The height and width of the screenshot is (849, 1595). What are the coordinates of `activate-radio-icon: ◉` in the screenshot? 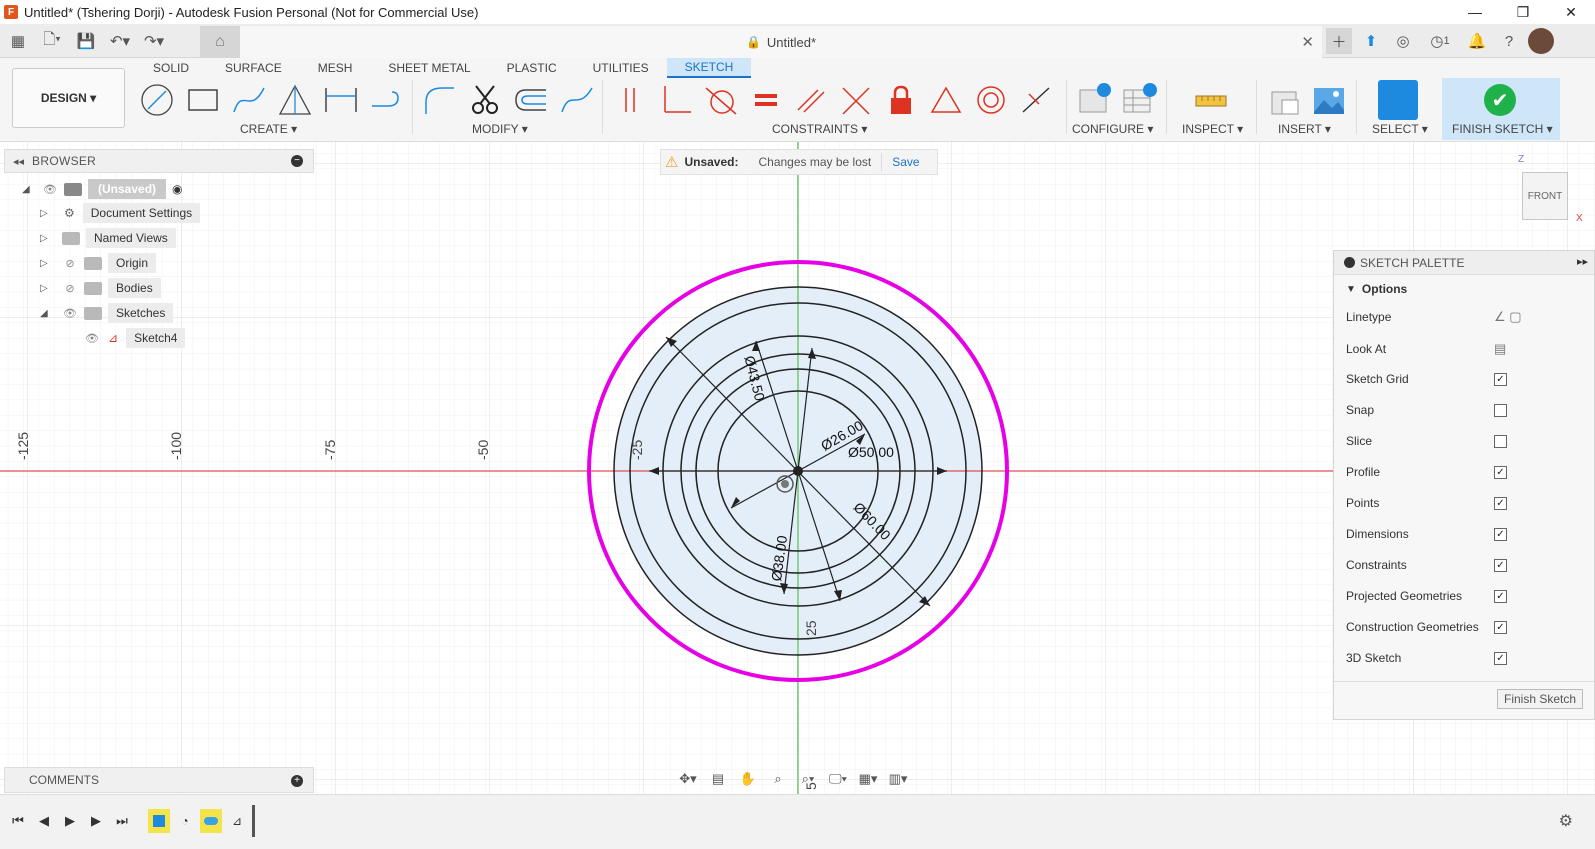 It's located at (177, 189).